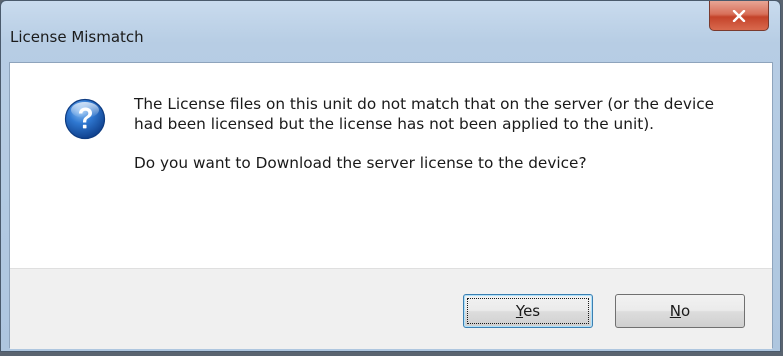 The width and height of the screenshot is (783, 356). What do you see at coordinates (675, 311) in the screenshot?
I see `no-mnemonic: N` at bounding box center [675, 311].